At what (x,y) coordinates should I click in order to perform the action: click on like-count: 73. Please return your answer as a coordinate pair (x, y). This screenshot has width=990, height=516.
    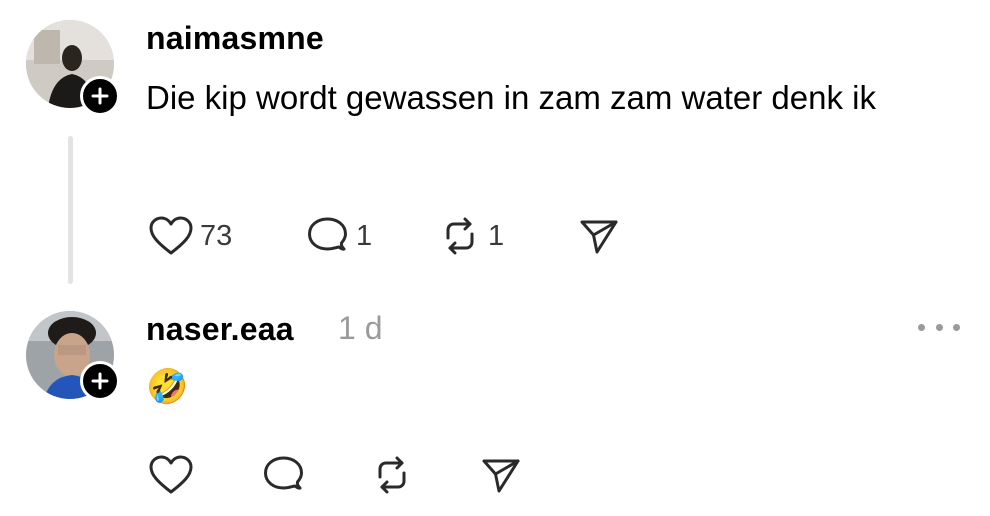
    Looking at the image, I should click on (216, 235).